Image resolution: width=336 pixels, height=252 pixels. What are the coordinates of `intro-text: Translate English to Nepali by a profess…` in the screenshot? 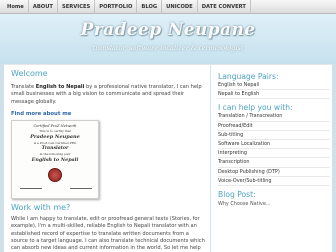 It's located at (107, 95).